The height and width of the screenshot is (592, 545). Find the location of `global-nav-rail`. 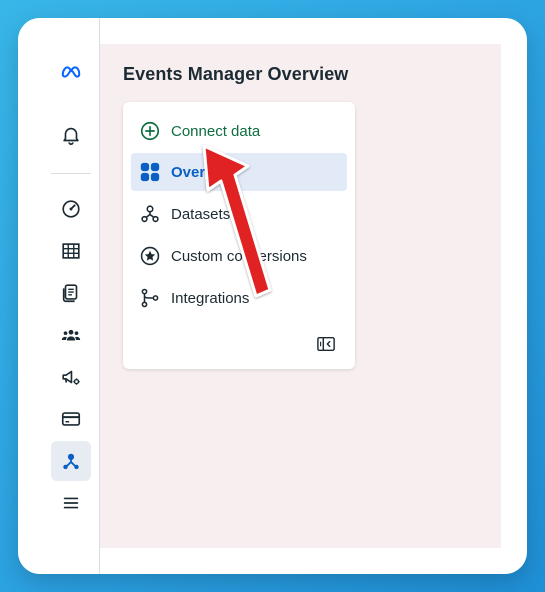

global-nav-rail is located at coordinates (59, 296).